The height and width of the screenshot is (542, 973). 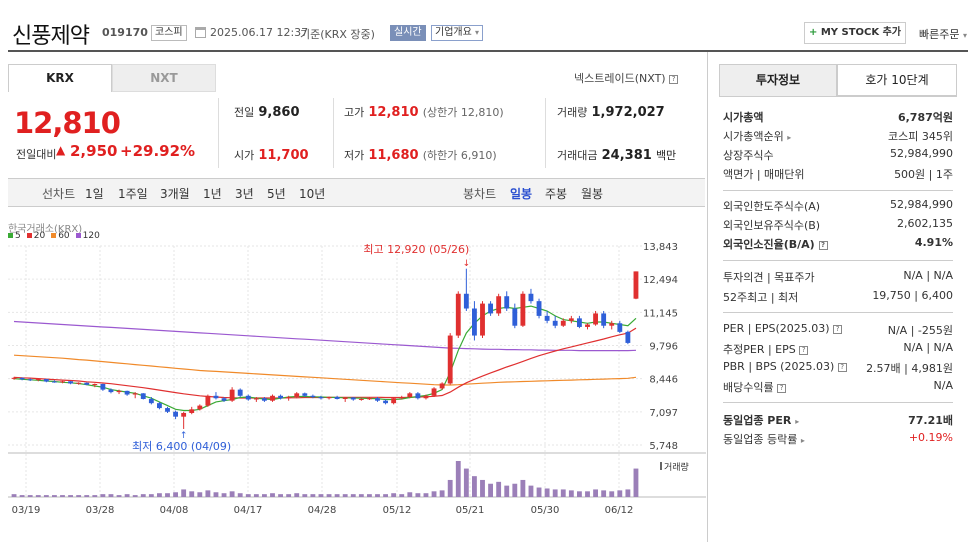 I want to click on prev-close-value: 9,860, so click(x=279, y=112).